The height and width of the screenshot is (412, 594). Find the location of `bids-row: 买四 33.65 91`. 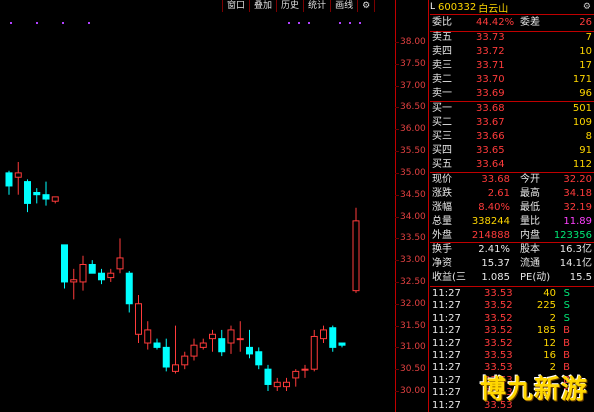

bids-row: 买四 33.65 91 is located at coordinates (513, 151).